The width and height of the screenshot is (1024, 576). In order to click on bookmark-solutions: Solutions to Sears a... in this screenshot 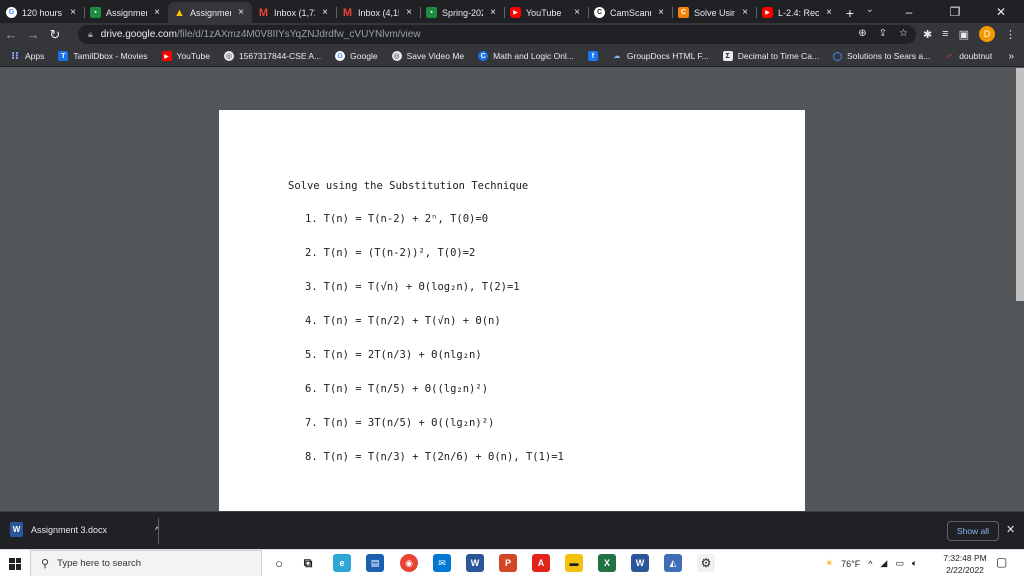, I will do `click(881, 56)`.